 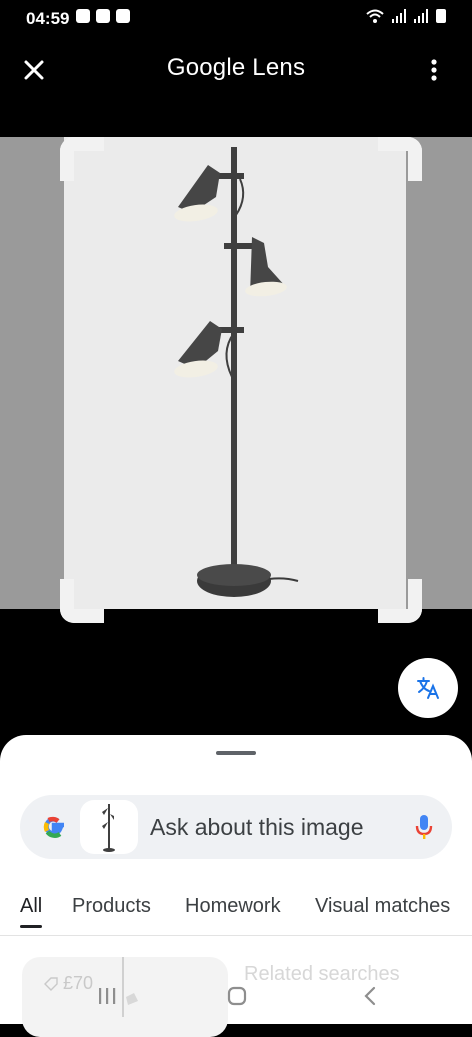 I want to click on floor-lamp-image, so click(x=236, y=372).